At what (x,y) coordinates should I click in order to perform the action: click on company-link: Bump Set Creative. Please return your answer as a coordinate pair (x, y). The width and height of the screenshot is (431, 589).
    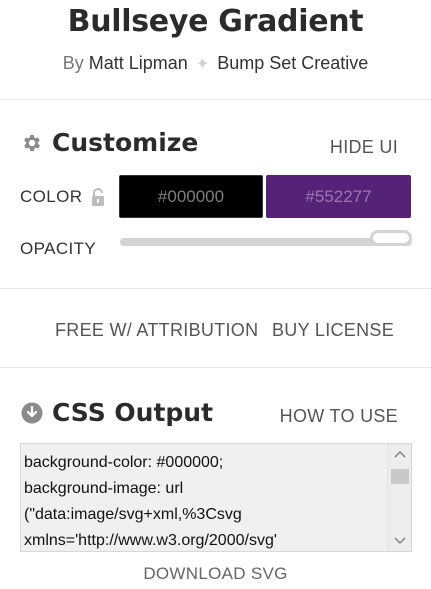
    Looking at the image, I should click on (292, 63).